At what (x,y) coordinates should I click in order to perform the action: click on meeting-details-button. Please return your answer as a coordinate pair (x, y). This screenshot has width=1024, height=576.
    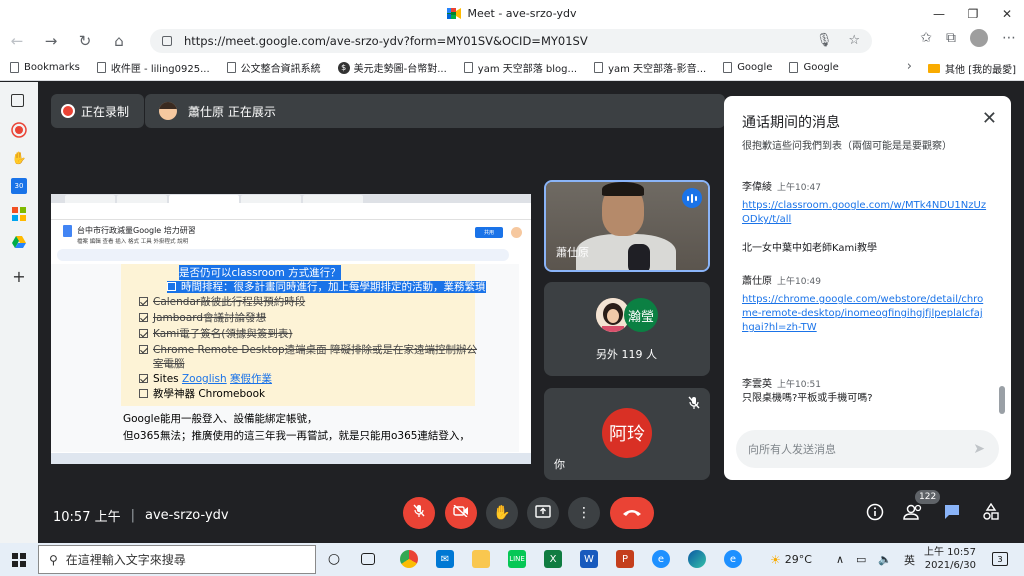
    Looking at the image, I should click on (875, 514).